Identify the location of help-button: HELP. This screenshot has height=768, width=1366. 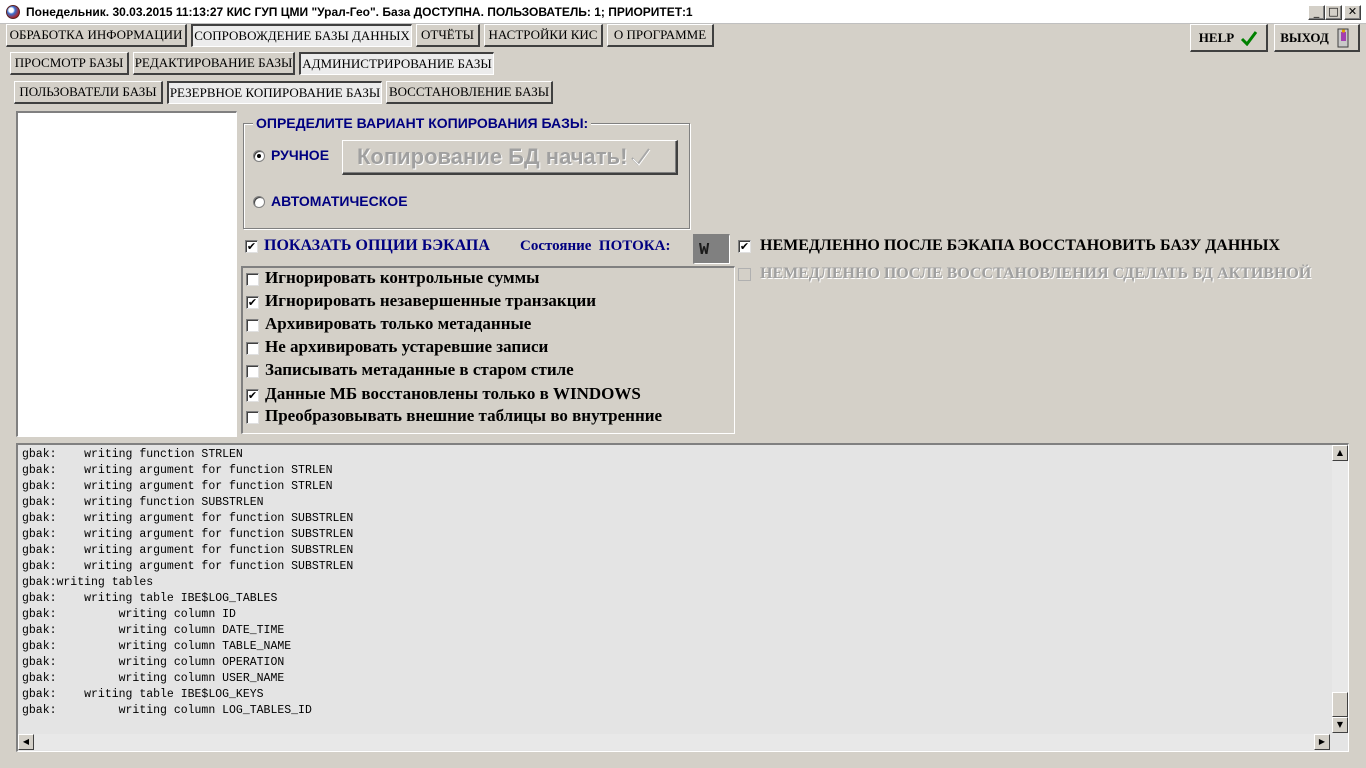
(1229, 38).